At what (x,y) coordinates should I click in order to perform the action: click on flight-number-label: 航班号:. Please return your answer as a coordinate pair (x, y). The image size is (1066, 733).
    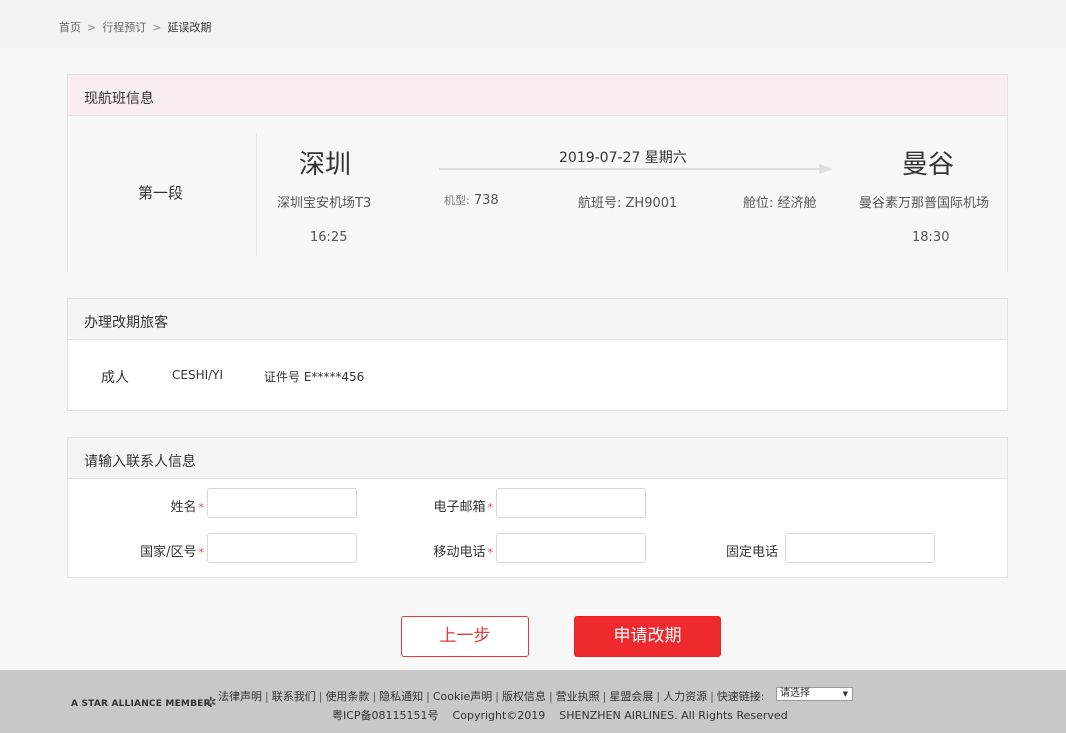
    Looking at the image, I should click on (600, 203).